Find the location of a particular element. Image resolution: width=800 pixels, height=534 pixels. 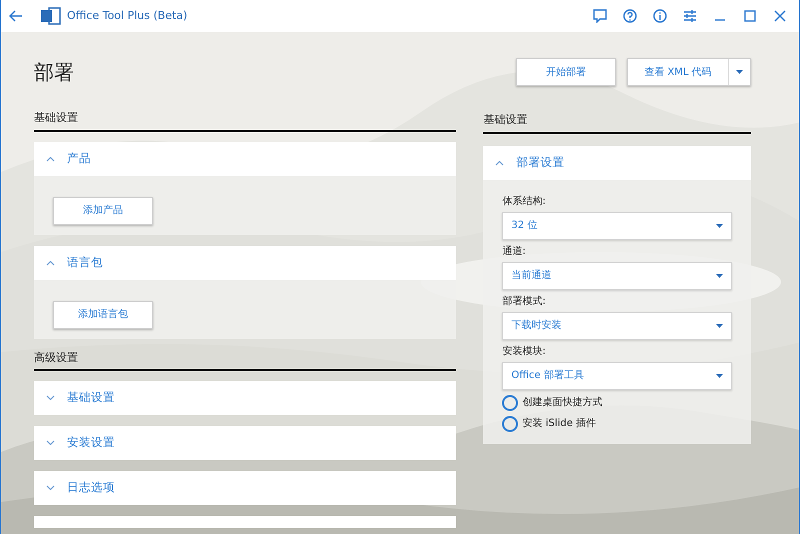

field-label: 部署模式: is located at coordinates (524, 301).